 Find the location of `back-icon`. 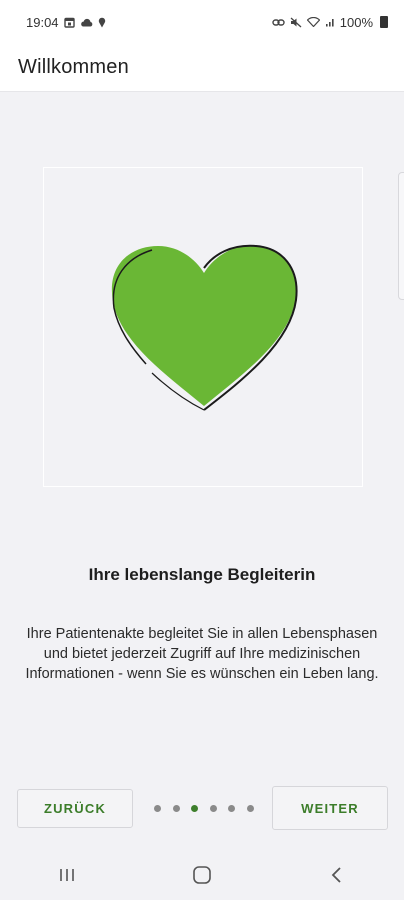

back-icon is located at coordinates (337, 875).